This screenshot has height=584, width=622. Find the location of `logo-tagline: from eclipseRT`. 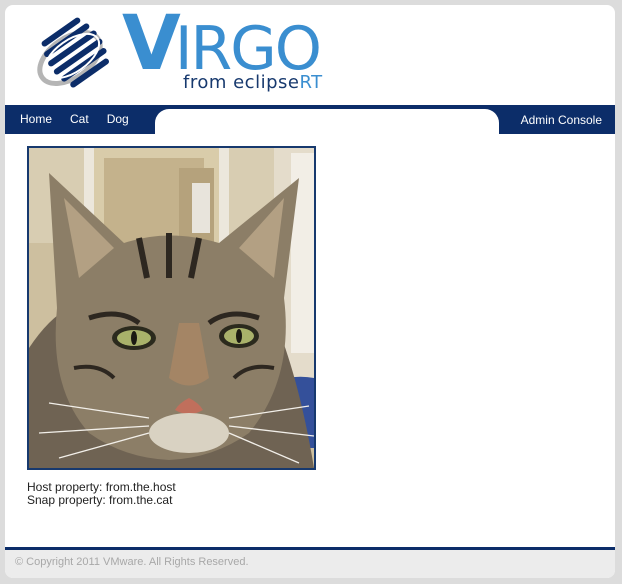

logo-tagline: from eclipseRT is located at coordinates (253, 82).